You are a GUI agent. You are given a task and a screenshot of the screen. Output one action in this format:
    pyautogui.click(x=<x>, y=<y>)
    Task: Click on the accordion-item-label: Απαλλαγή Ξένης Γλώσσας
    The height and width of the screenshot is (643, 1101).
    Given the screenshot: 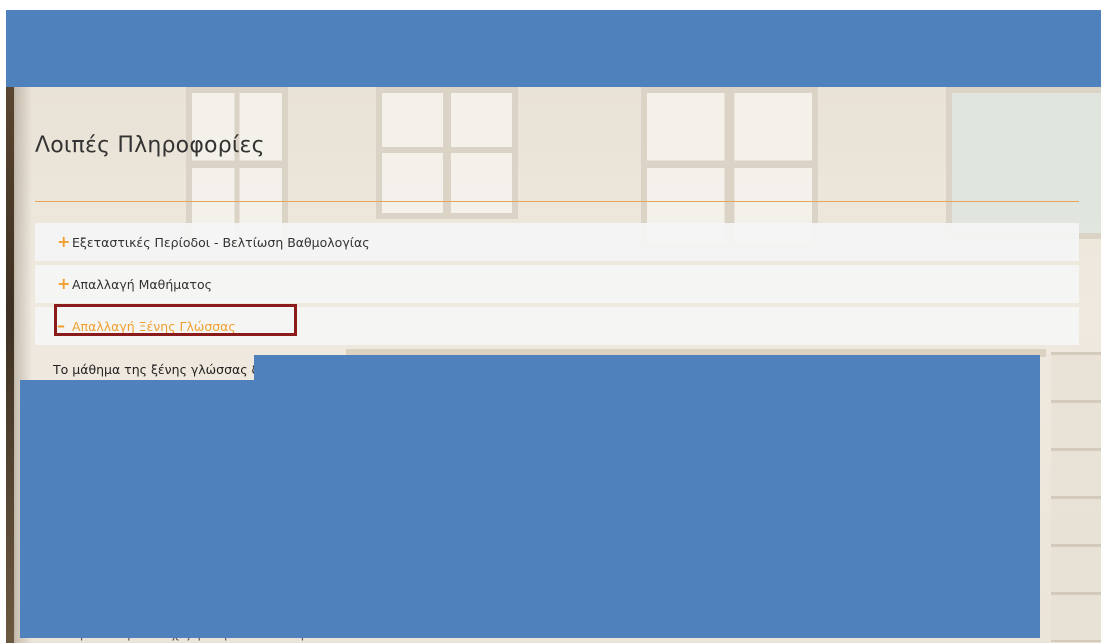 What is the action you would take?
    pyautogui.click(x=154, y=326)
    